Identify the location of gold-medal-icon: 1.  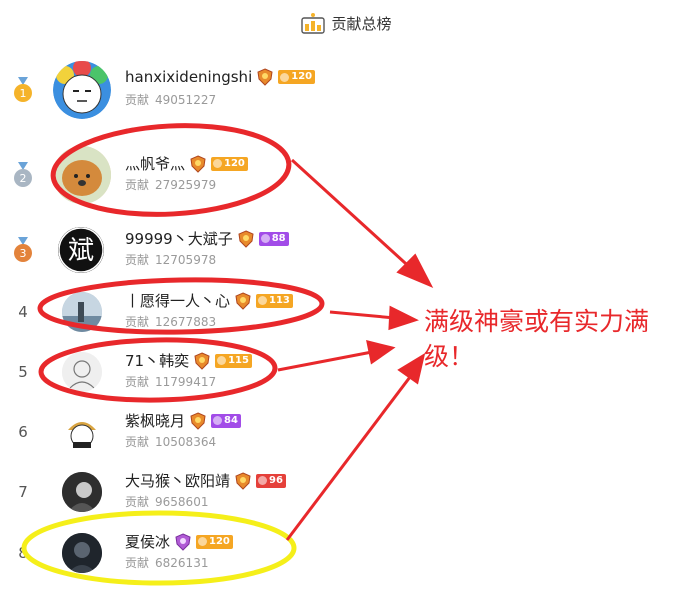
(23, 90).